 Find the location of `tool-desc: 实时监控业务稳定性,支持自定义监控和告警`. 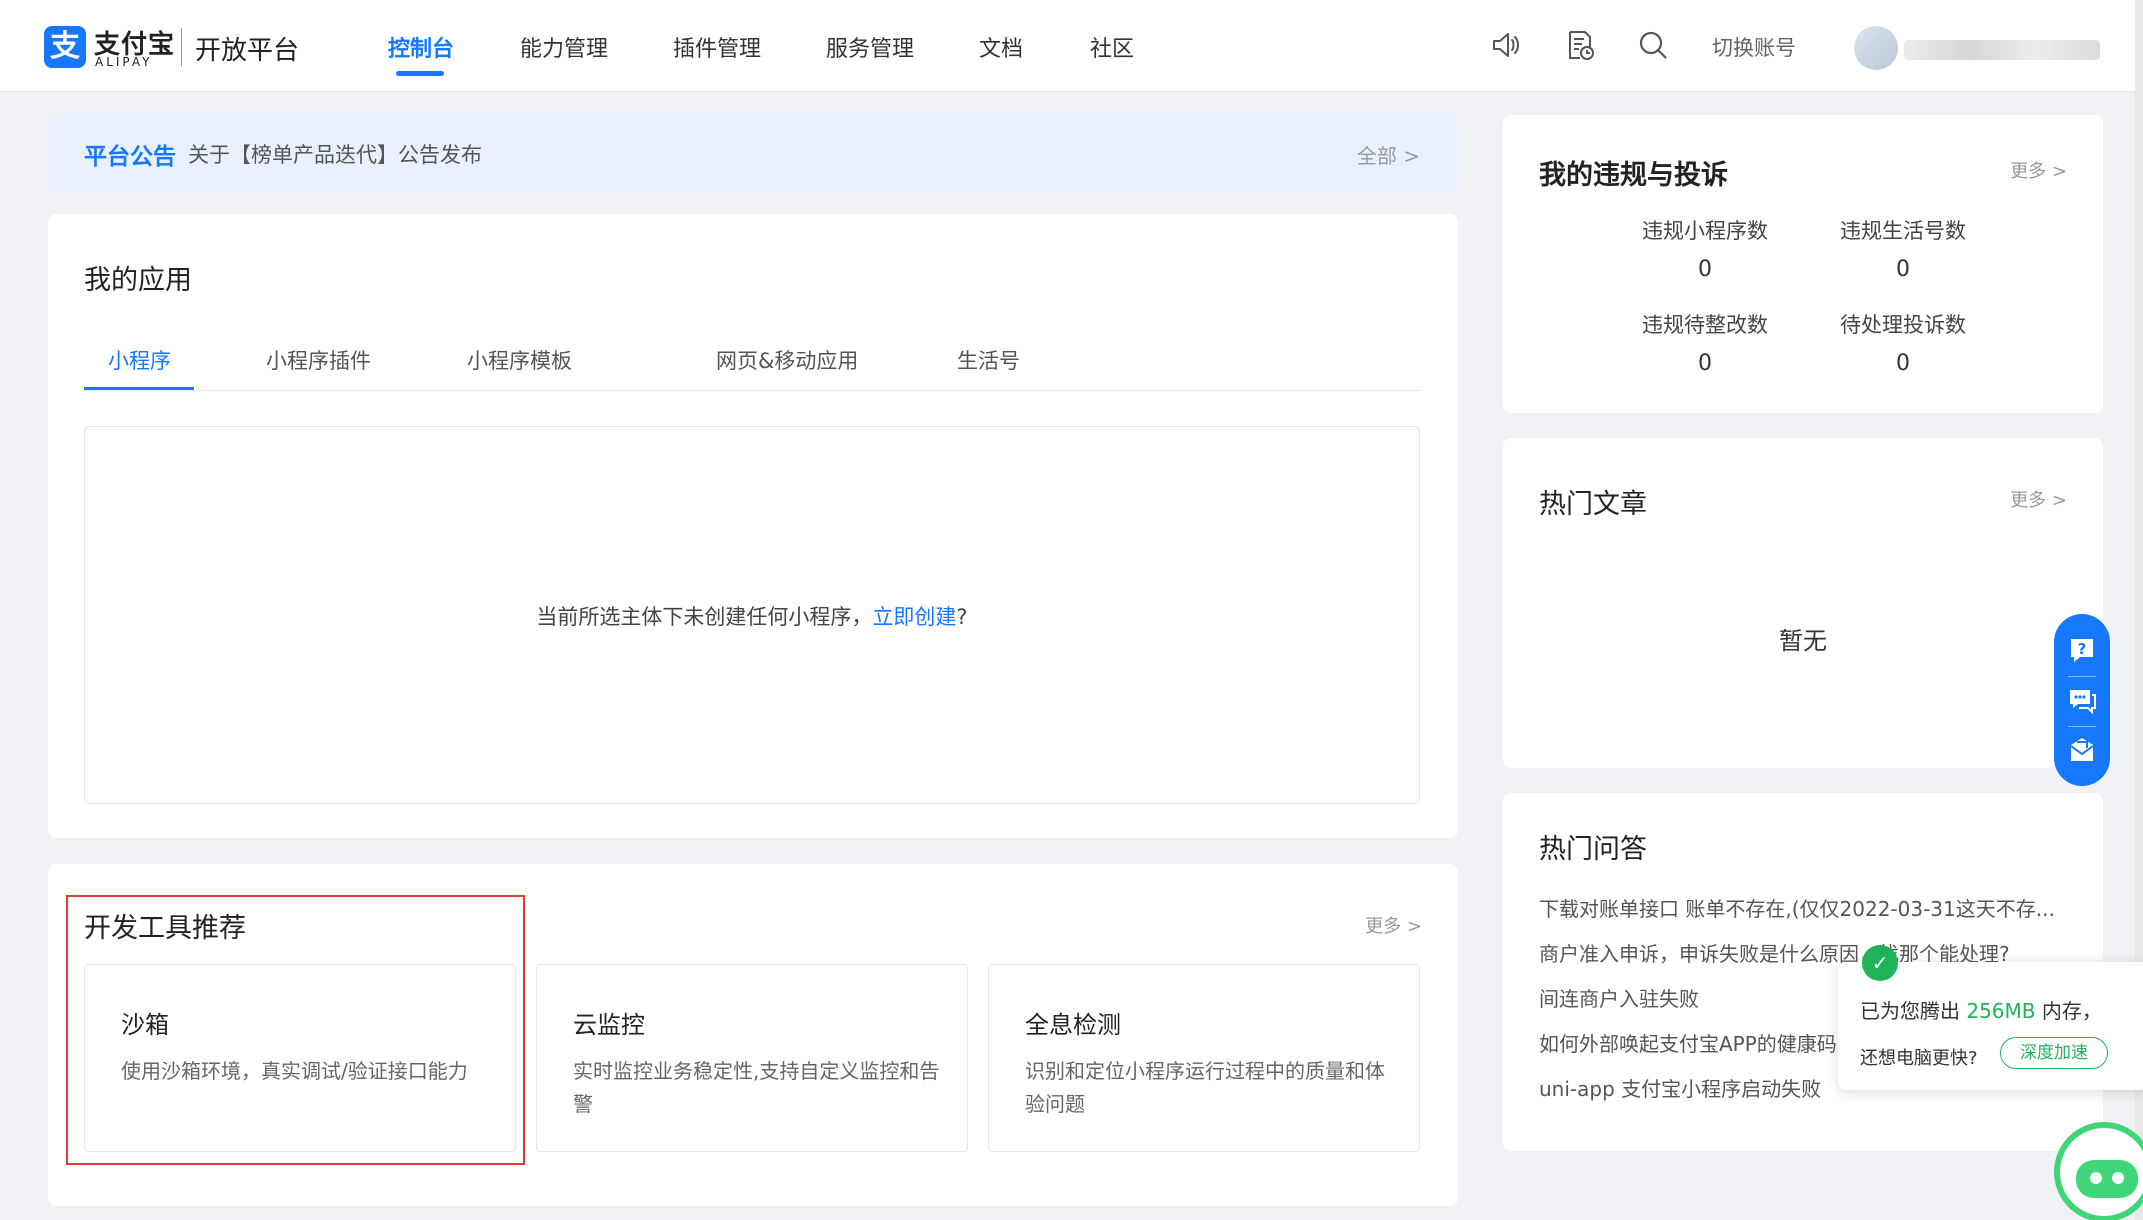

tool-desc: 实时监控业务稳定性,支持自定义监控和告警 is located at coordinates (756, 1087).